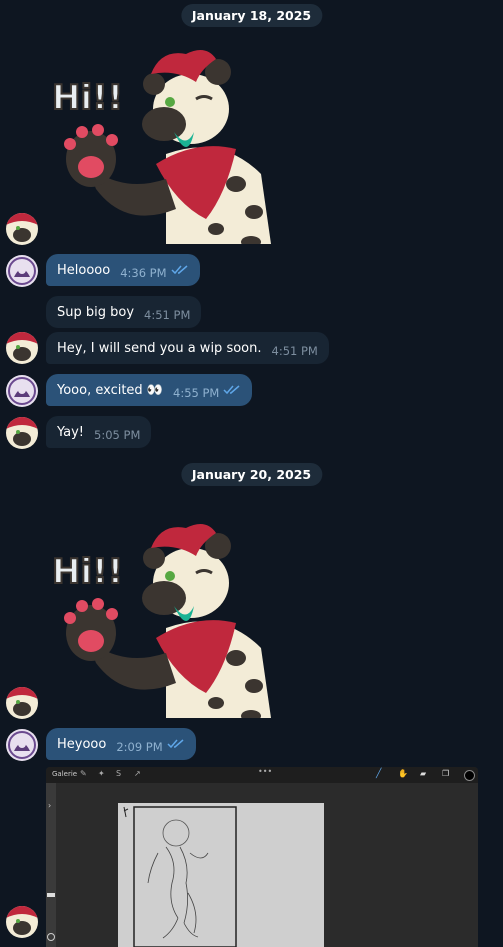  What do you see at coordinates (139, 747) in the screenshot?
I see `message-time: 2:09 PM` at bounding box center [139, 747].